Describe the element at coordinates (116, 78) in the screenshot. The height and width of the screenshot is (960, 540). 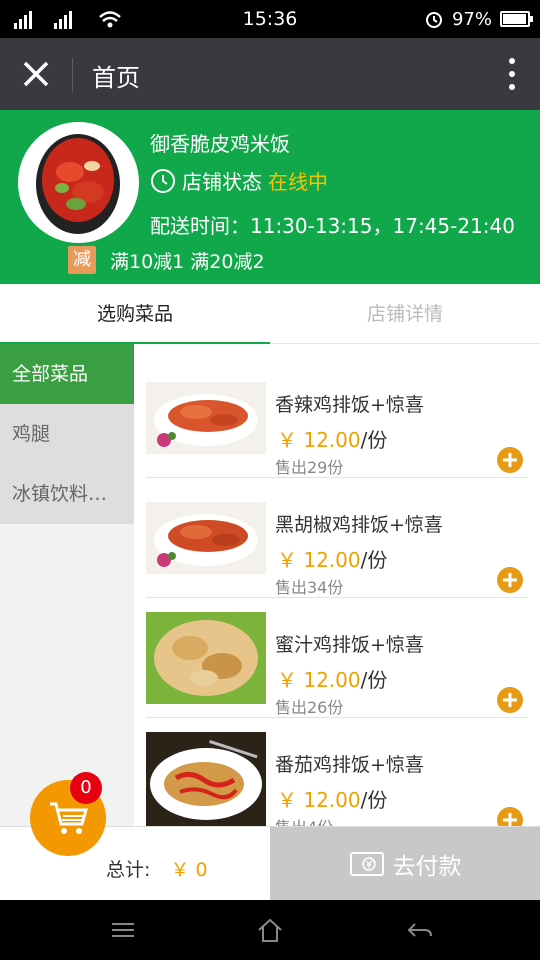
I see `page-title: 首页` at that location.